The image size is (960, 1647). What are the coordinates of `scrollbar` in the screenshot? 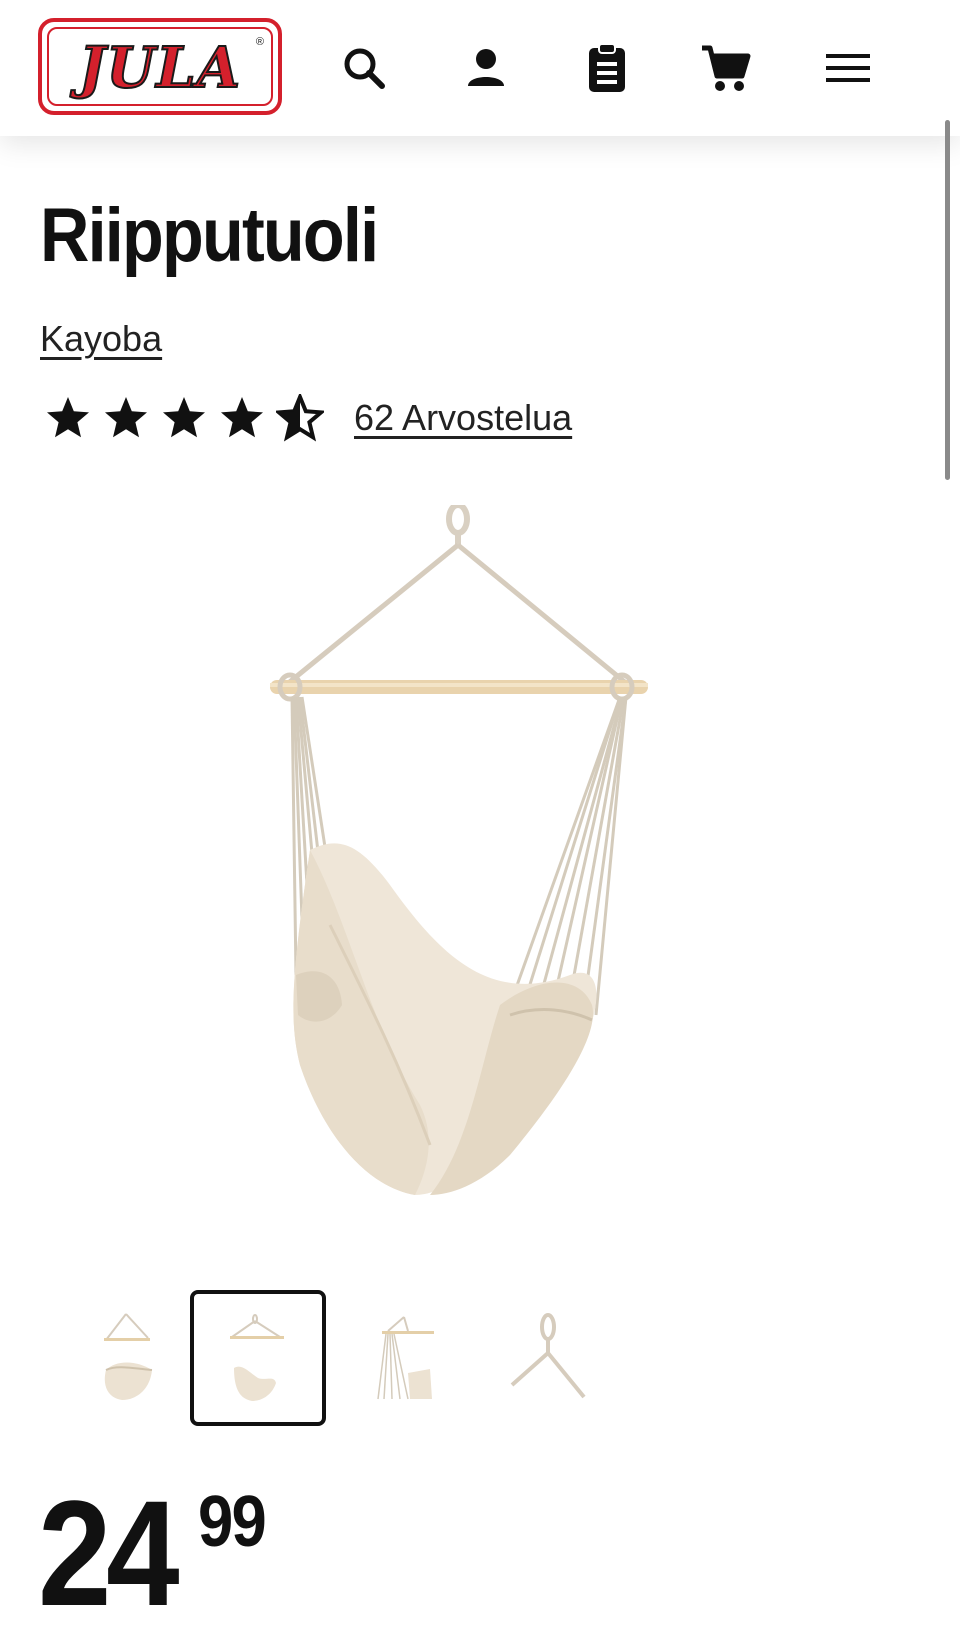 It's located at (947, 300).